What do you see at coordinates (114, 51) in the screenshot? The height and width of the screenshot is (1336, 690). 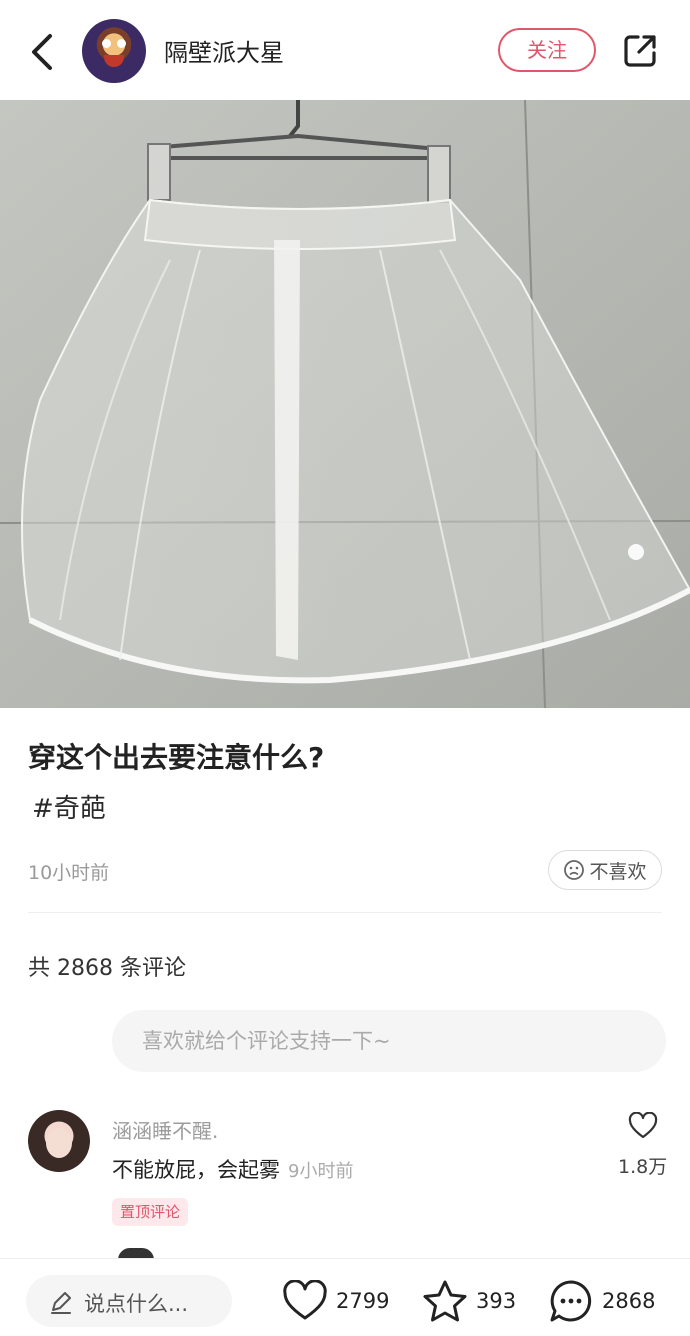 I see `author-avatar` at bounding box center [114, 51].